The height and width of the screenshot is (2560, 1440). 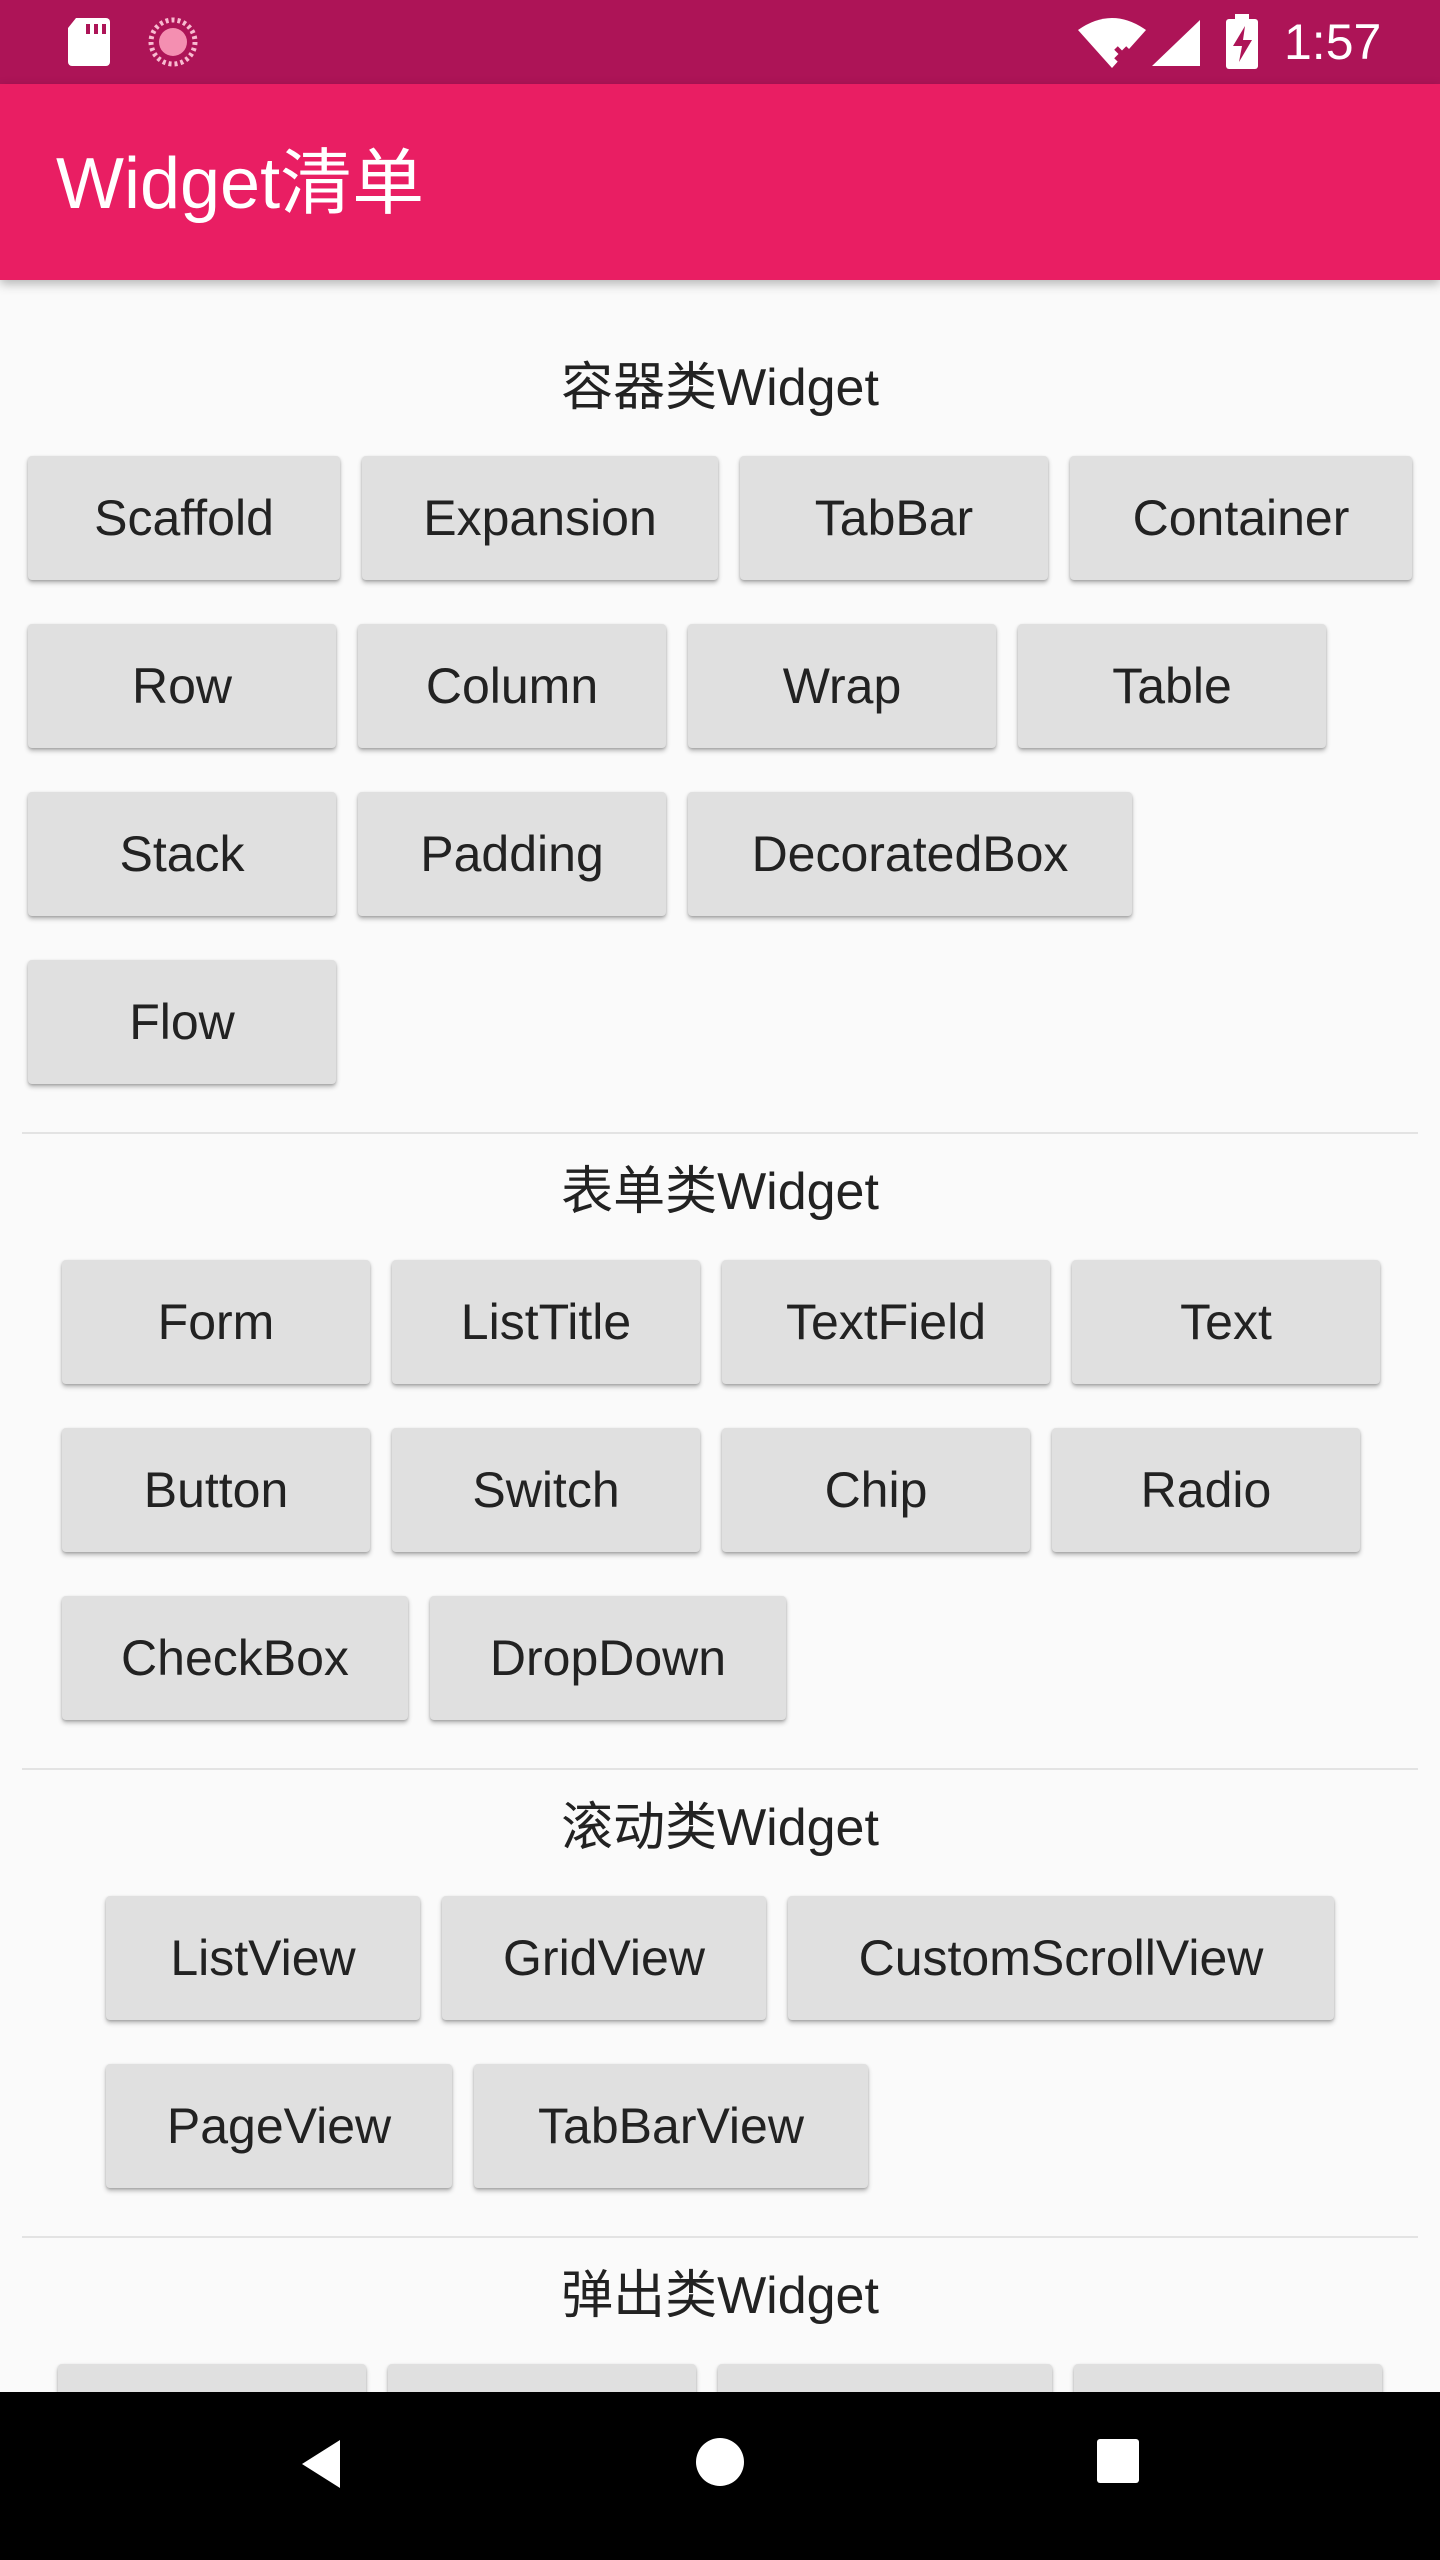 What do you see at coordinates (235, 1658) in the screenshot?
I see `widget-button-checkbox: CheckBox` at bounding box center [235, 1658].